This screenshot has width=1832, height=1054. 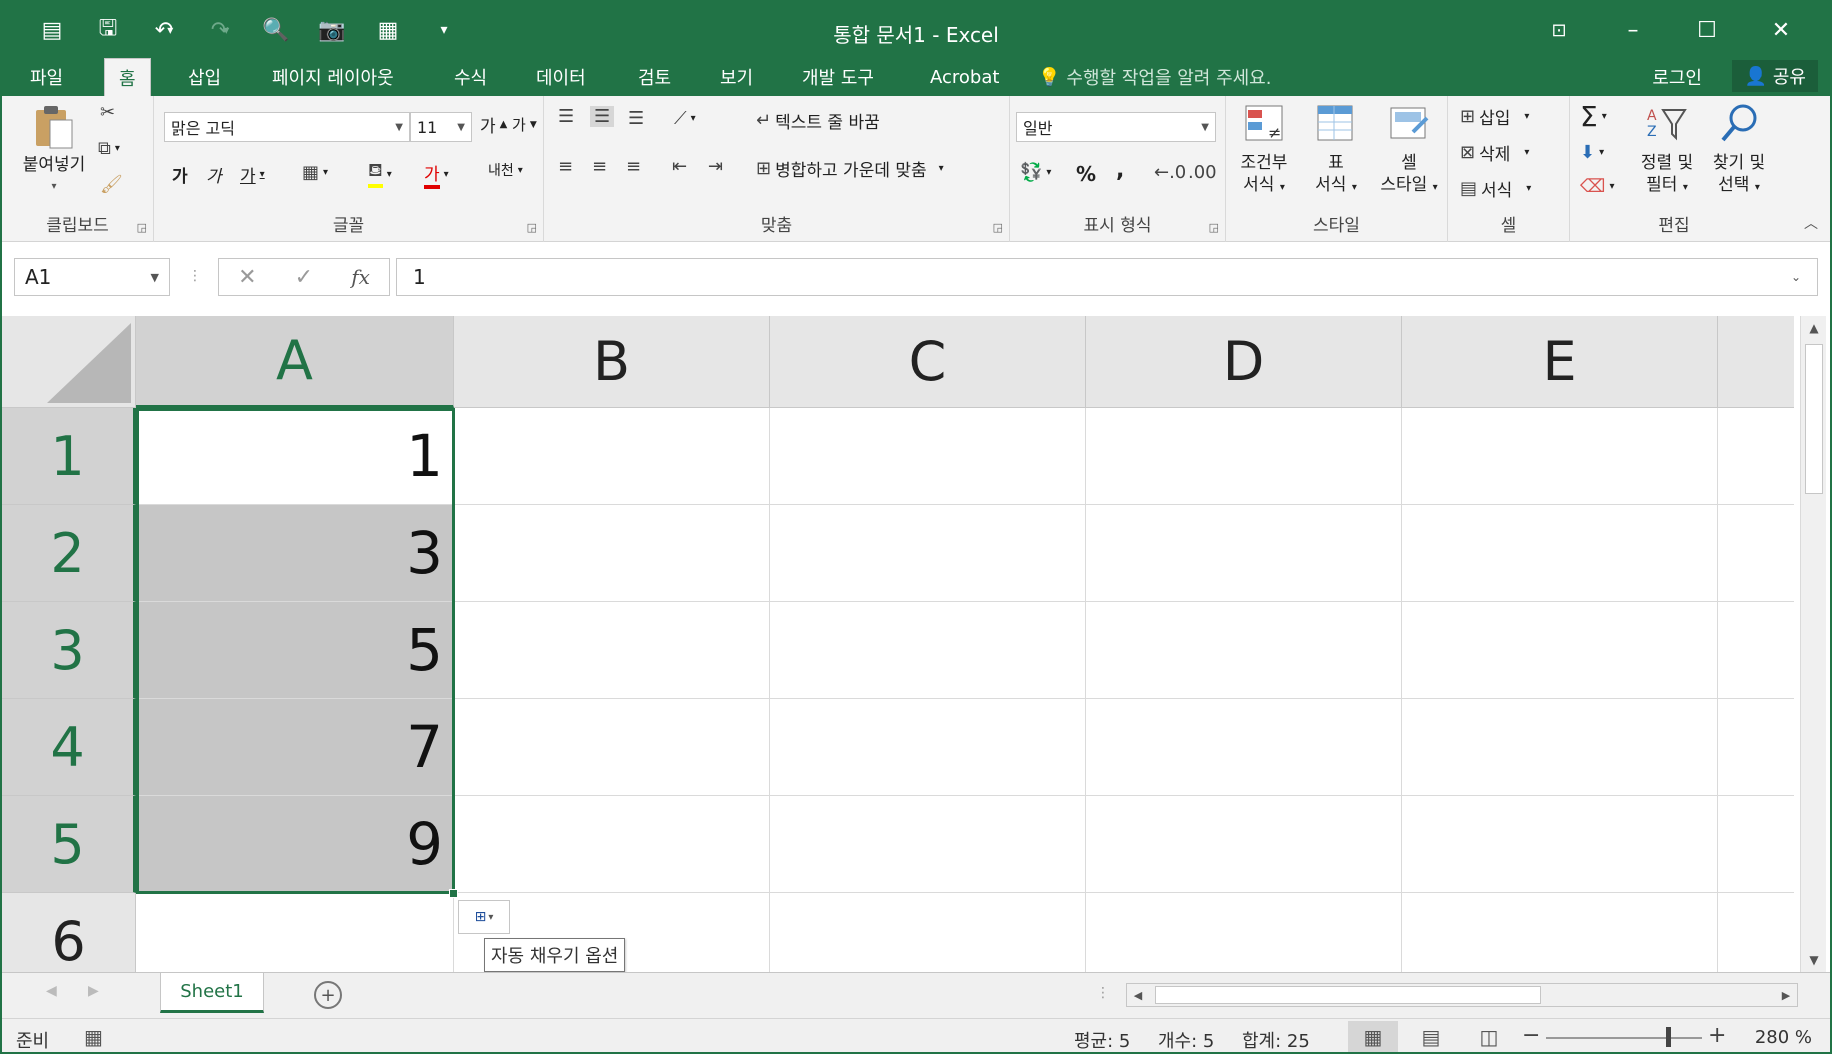 What do you see at coordinates (1531, 1035) in the screenshot?
I see `zoom-out-icon: −` at bounding box center [1531, 1035].